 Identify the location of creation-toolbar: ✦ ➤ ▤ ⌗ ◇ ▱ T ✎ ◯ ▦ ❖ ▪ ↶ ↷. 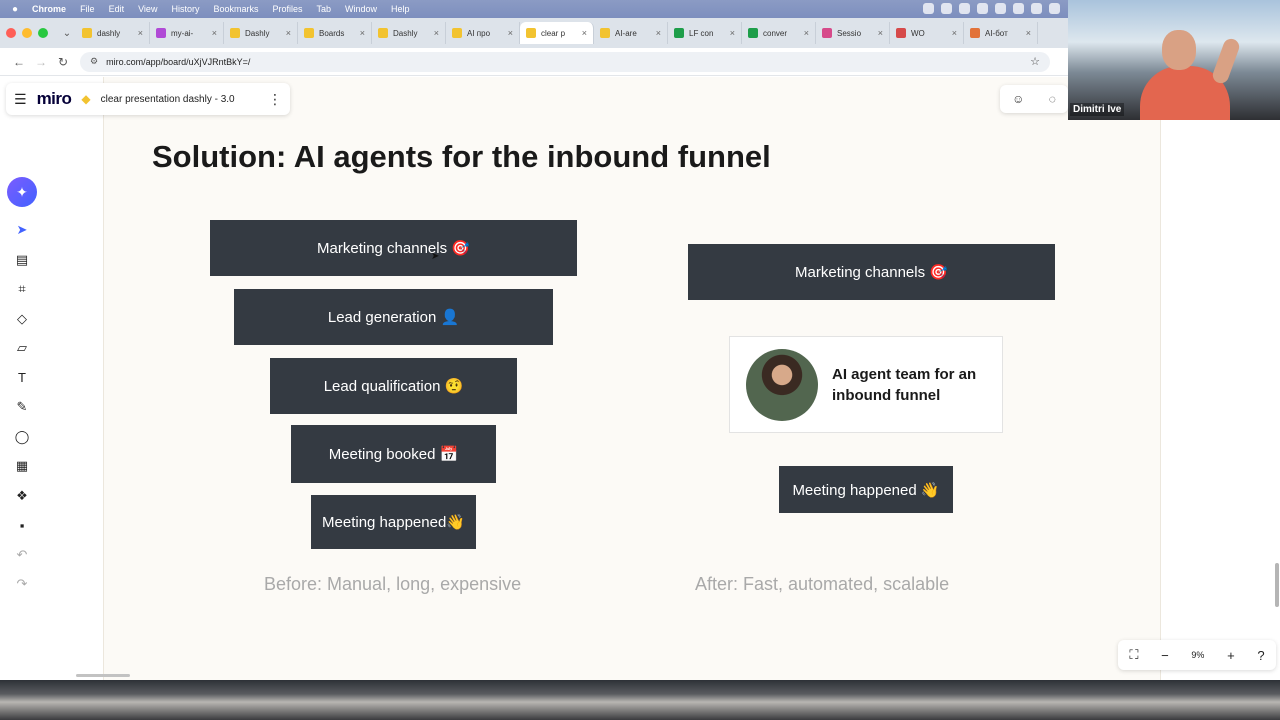
(22, 392).